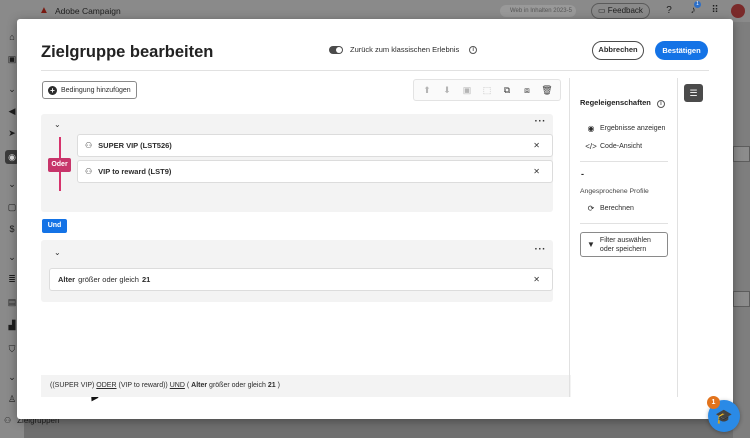 Image resolution: width=750 pixels, height=438 pixels. I want to click on summary-part: (VIP to reward)), so click(143, 385).